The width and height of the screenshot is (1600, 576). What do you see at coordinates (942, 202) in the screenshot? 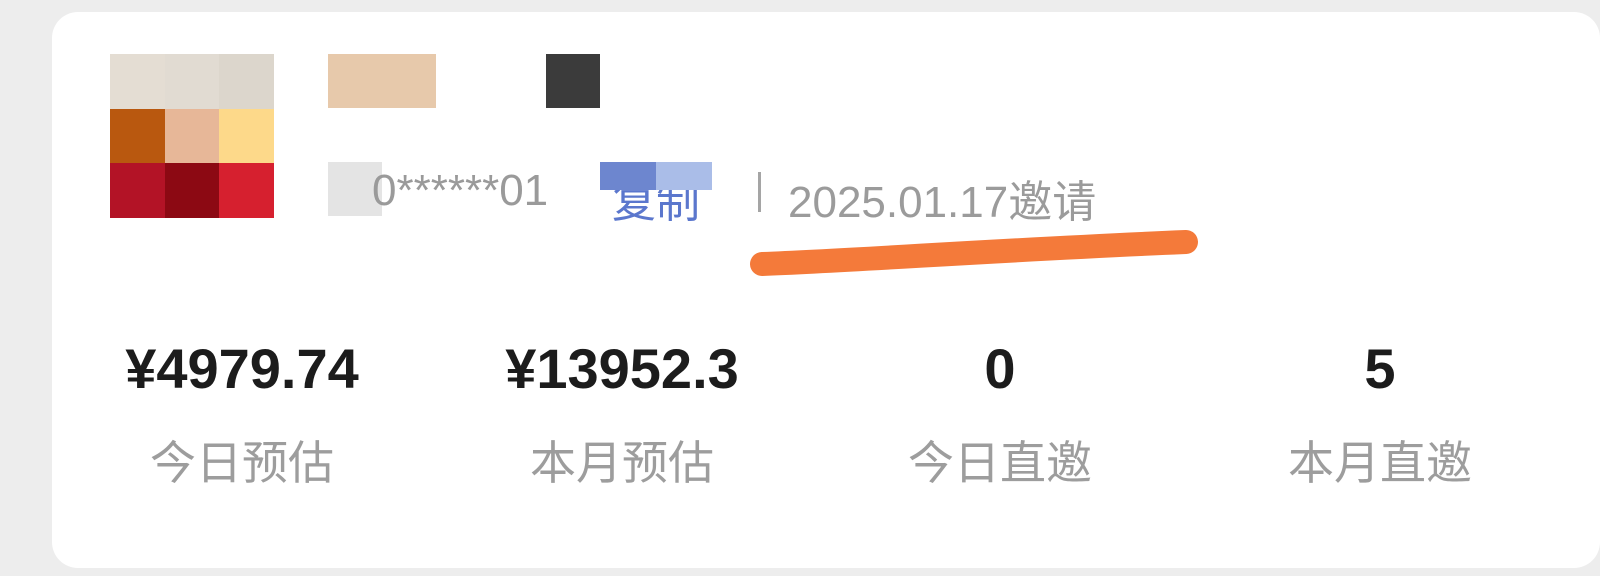
I see `invite-date: 2025.01.17邀请` at bounding box center [942, 202].